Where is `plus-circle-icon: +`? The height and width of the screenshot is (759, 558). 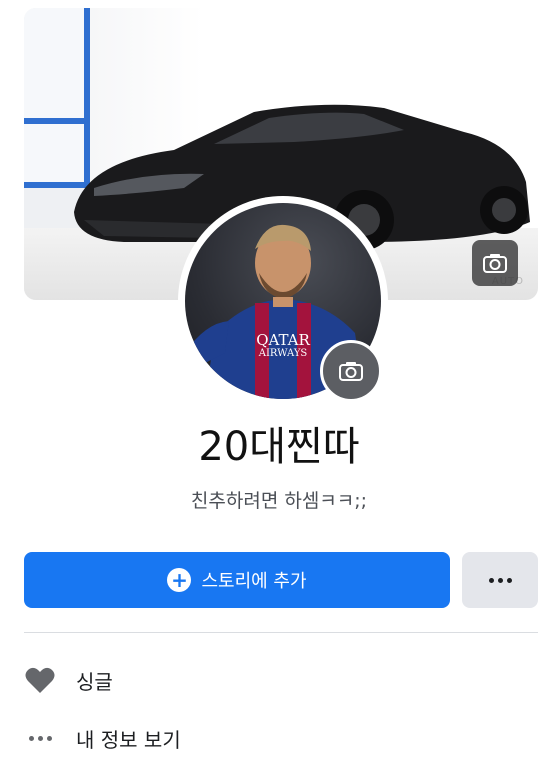
plus-circle-icon: + is located at coordinates (179, 580).